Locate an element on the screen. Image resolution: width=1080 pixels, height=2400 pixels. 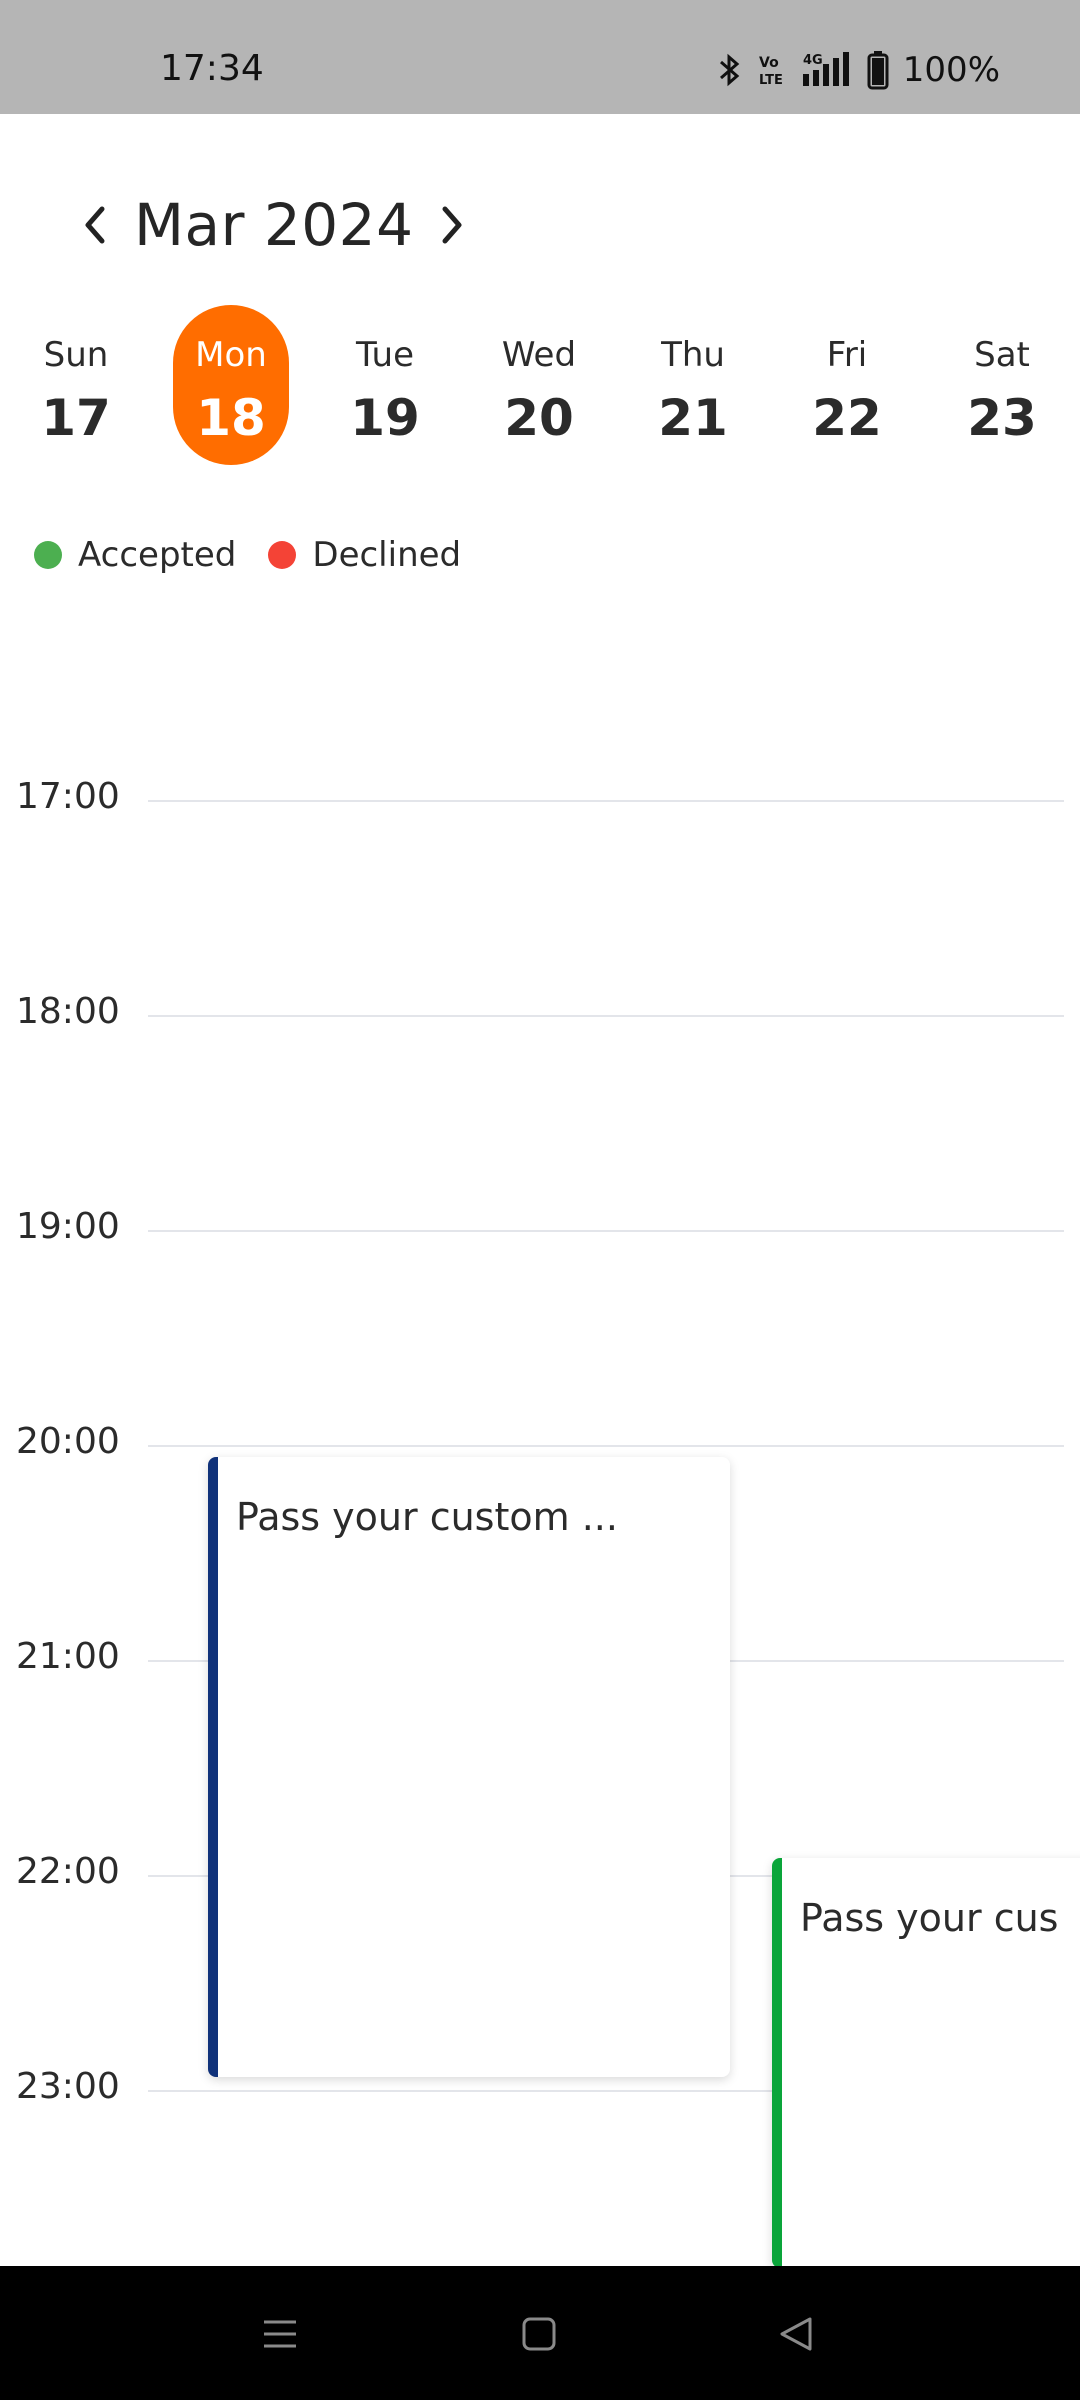
day-sat: Sat 23 is located at coordinates (1002, 385).